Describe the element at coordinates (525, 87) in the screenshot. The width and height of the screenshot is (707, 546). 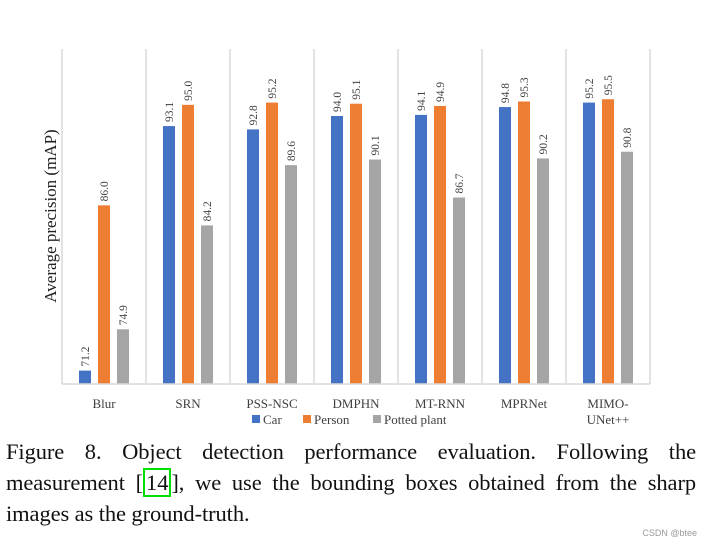
I see `data-label: 95.3` at that location.